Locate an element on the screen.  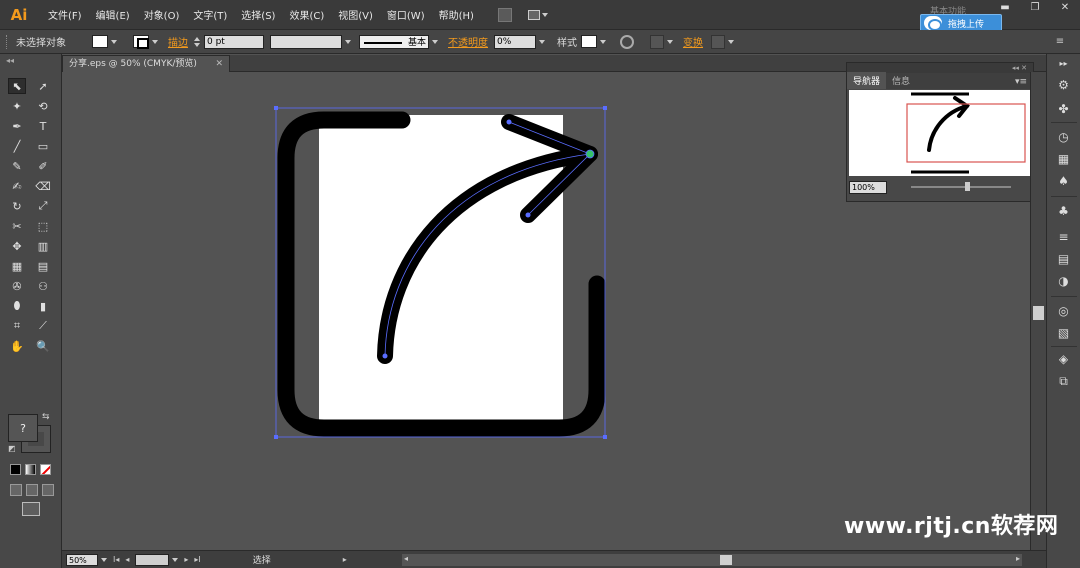
shape-builder-tool: ✥ is located at coordinates (17, 246).